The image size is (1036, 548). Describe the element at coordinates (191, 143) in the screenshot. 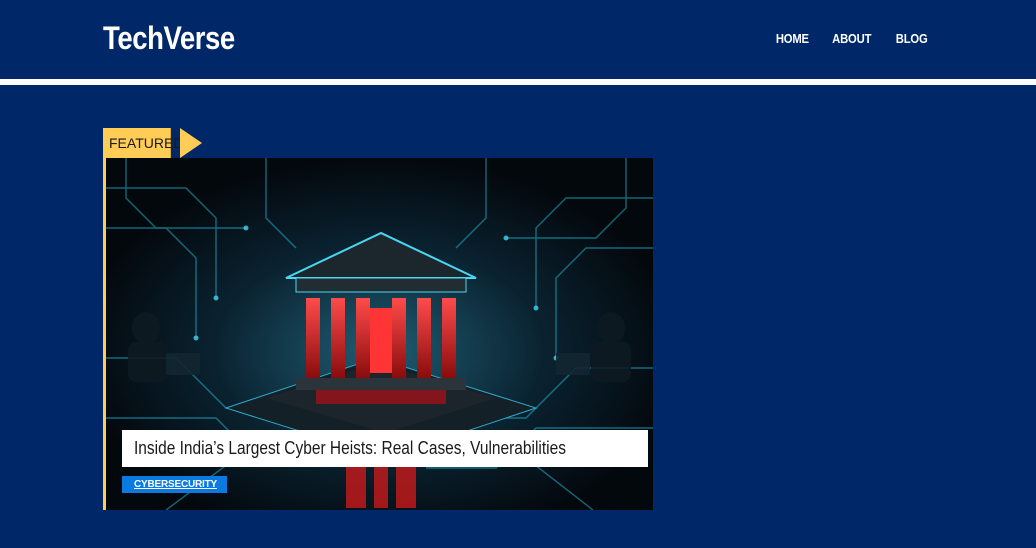

I see `featured-flag-arrow` at that location.